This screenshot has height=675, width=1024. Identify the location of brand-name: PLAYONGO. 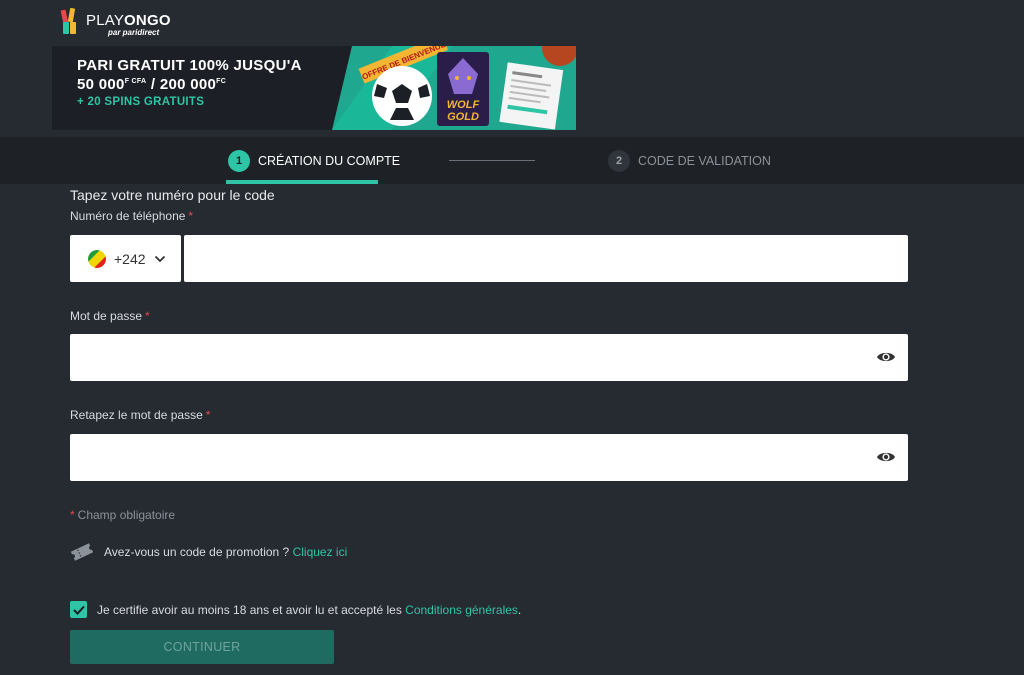
(128, 20).